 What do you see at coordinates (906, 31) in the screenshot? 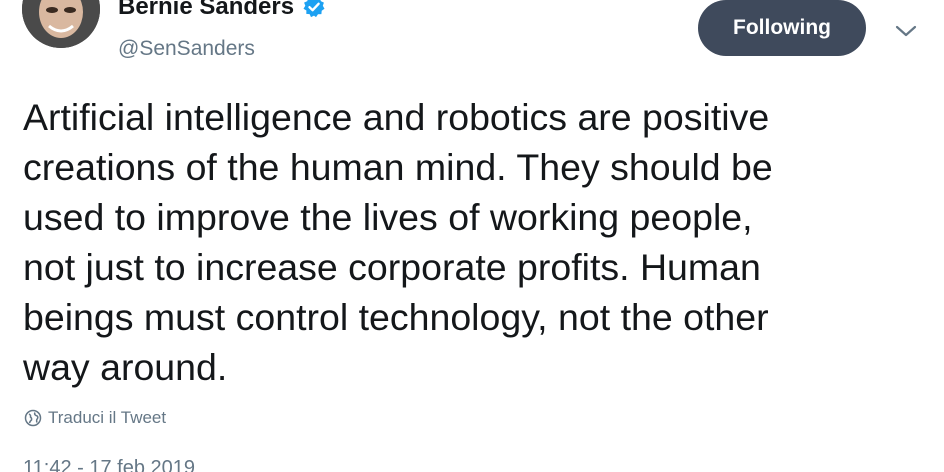
I see `chevron-down-icon` at bounding box center [906, 31].